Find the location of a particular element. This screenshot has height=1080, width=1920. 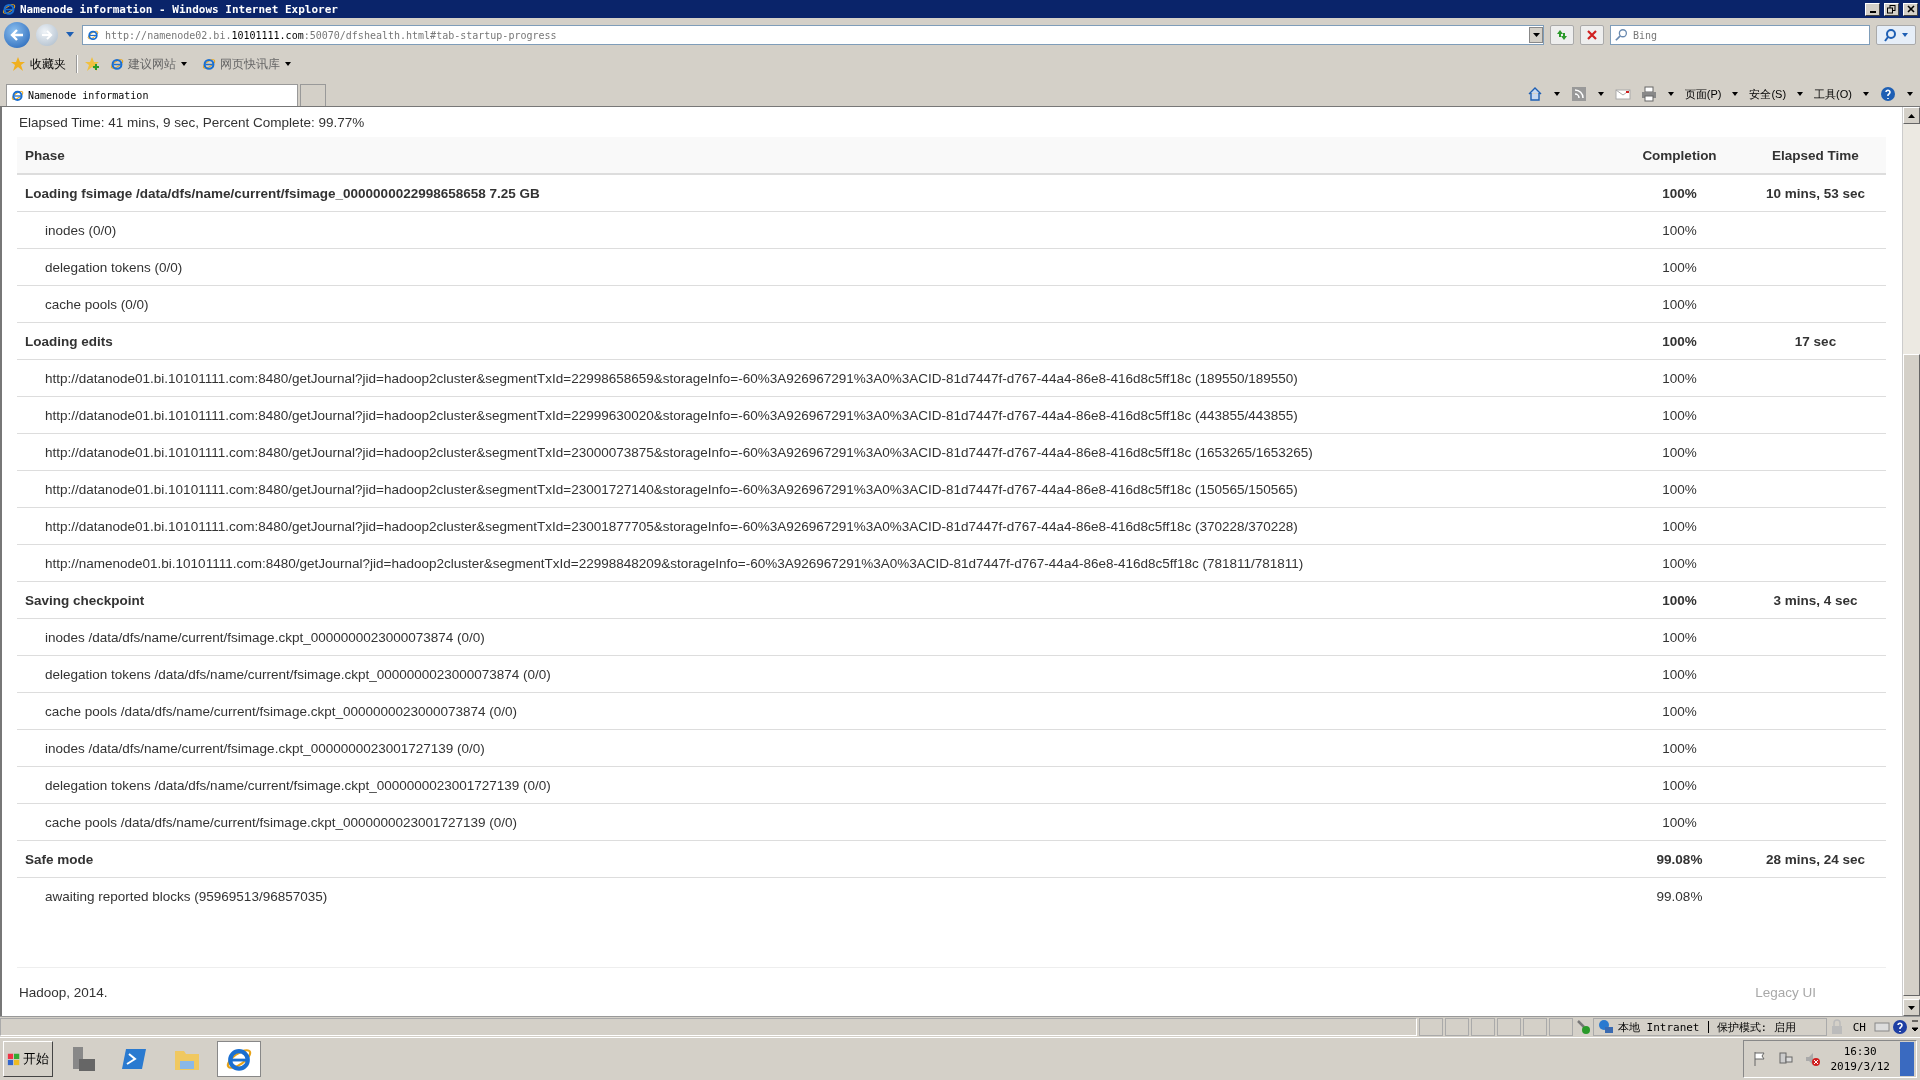

step-cell: delegation tokens /data/dfs/name/current/fsimage.ckpt_0000000023001727139 (0/0) is located at coordinates (815, 785).